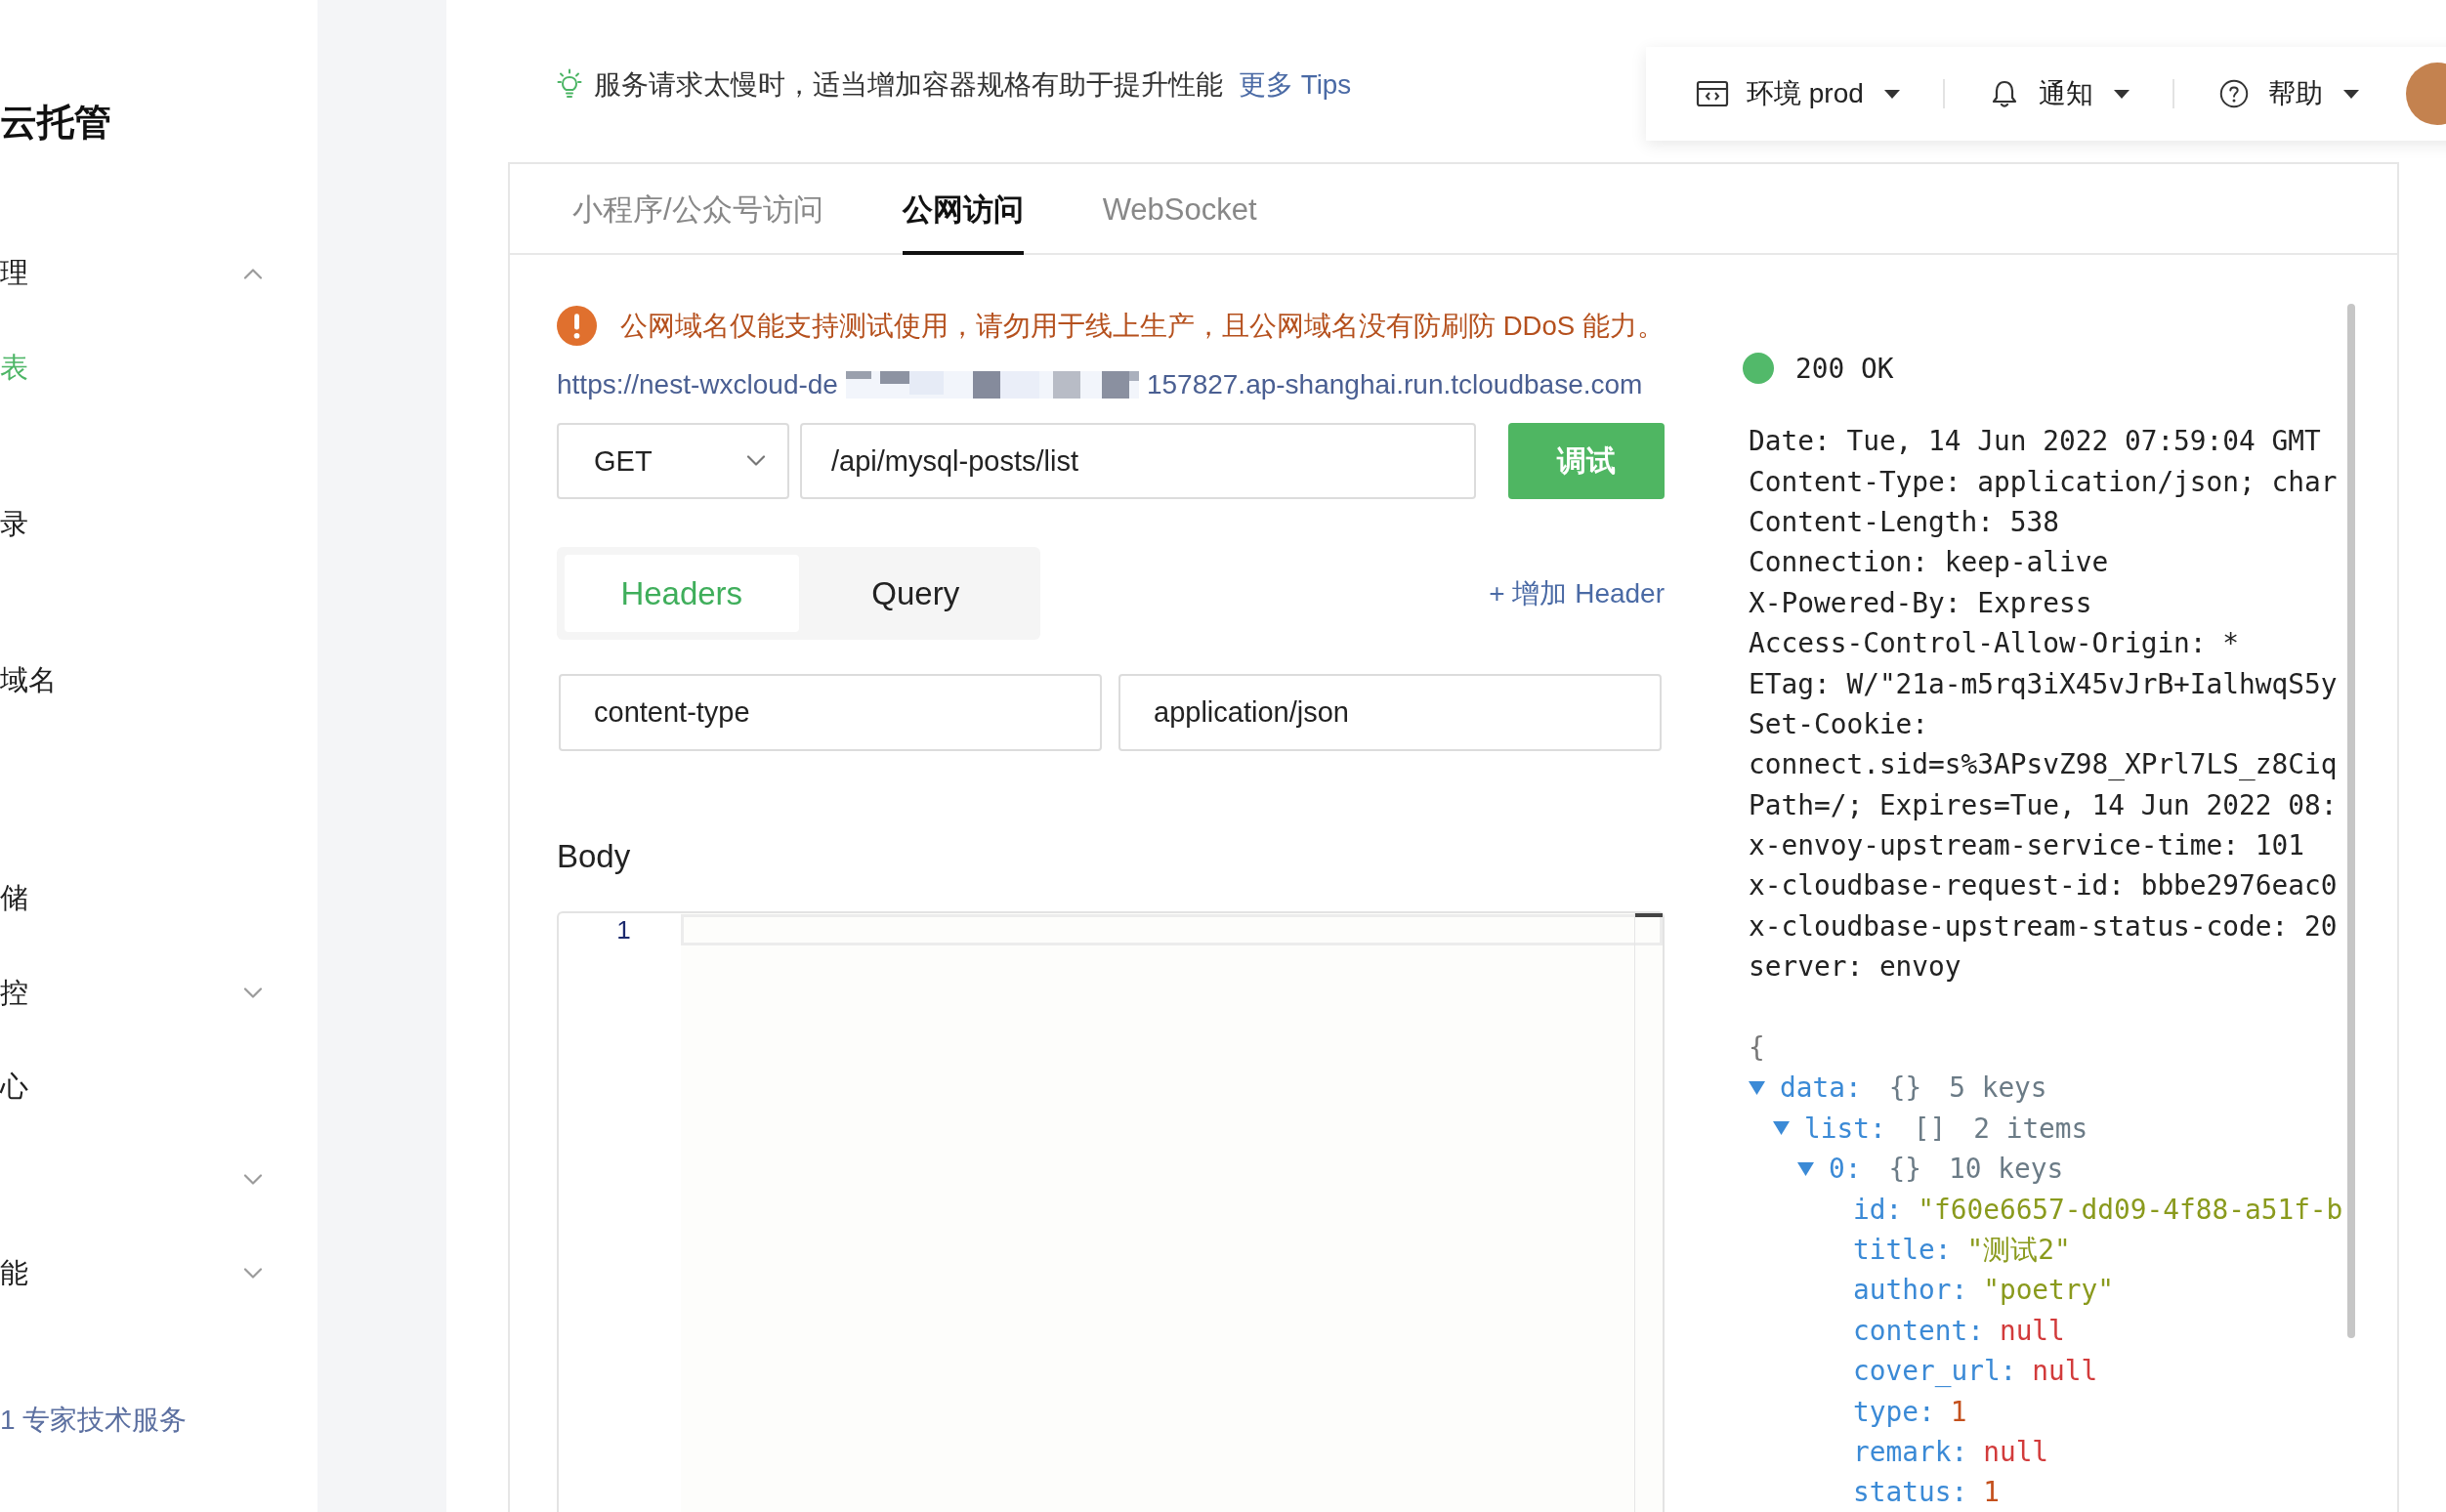 The width and height of the screenshot is (2446, 1512). I want to click on tab: Query, so click(915, 593).